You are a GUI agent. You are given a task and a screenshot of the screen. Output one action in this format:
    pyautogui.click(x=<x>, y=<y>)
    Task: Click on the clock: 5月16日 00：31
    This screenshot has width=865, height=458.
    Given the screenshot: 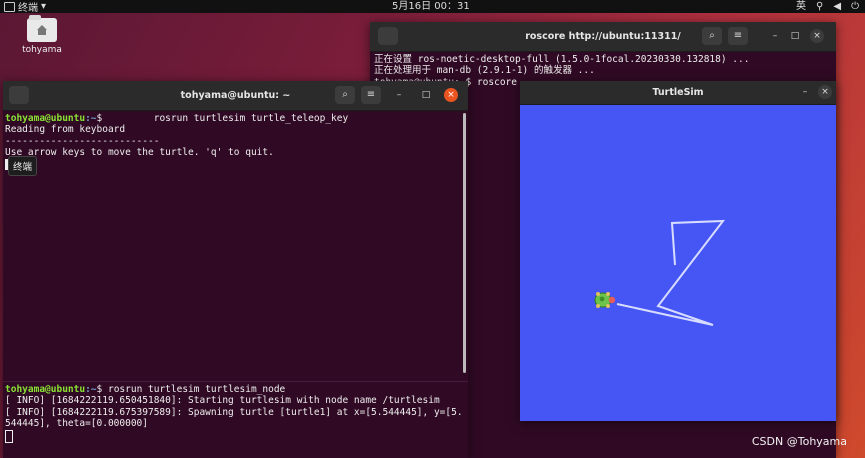 What is the action you would take?
    pyautogui.click(x=431, y=6)
    